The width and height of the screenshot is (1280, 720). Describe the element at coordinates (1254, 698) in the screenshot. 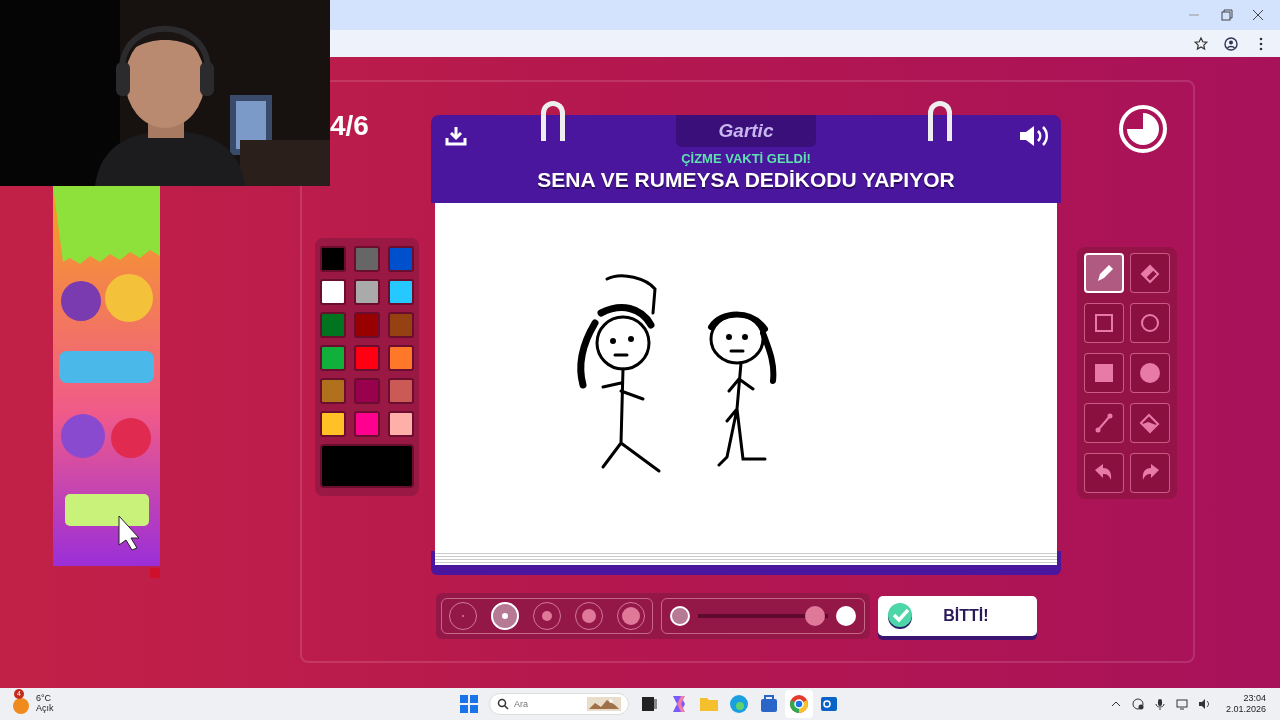

I see `clock-time: 23:04` at that location.